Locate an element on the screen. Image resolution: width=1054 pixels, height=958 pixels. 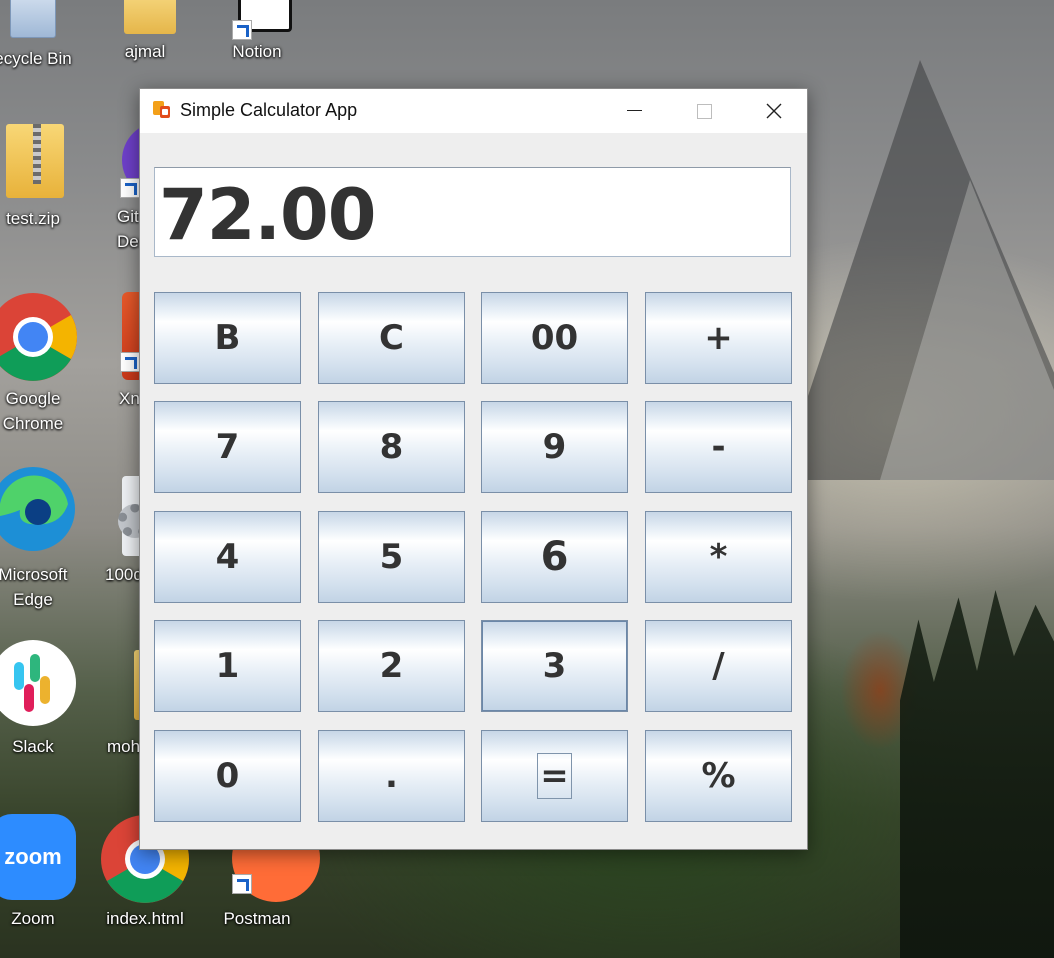
desktop-icon-ajmal: ajmal is located at coordinates (145, 32).